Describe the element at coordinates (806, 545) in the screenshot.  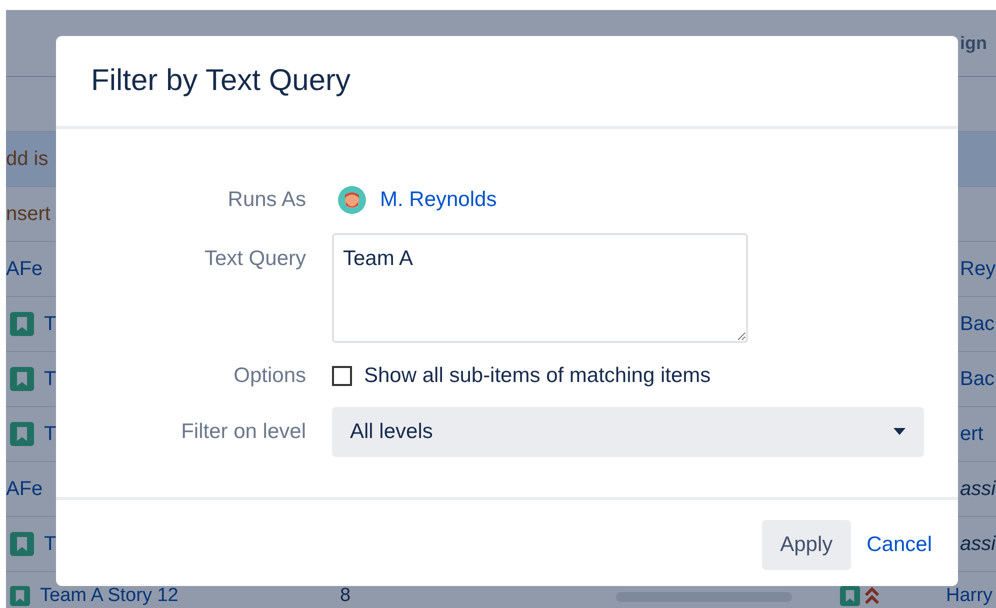
I see `apply-button: Apply` at that location.